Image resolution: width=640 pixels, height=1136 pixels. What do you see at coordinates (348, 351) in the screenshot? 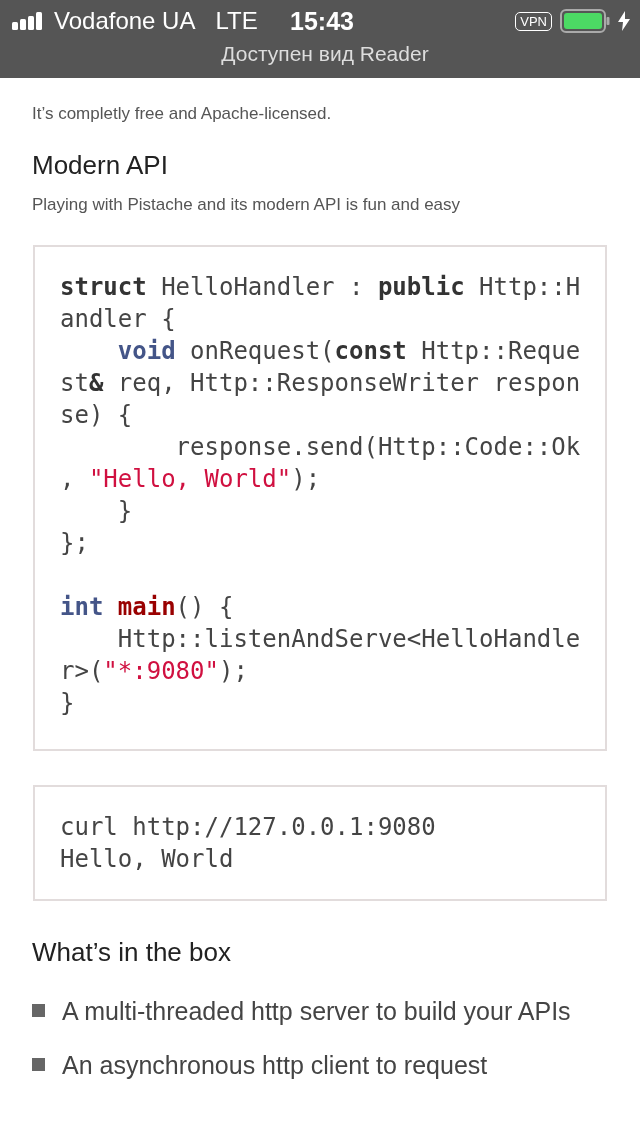
I see `code-line: void onRequest(const Http::Reque` at bounding box center [348, 351].